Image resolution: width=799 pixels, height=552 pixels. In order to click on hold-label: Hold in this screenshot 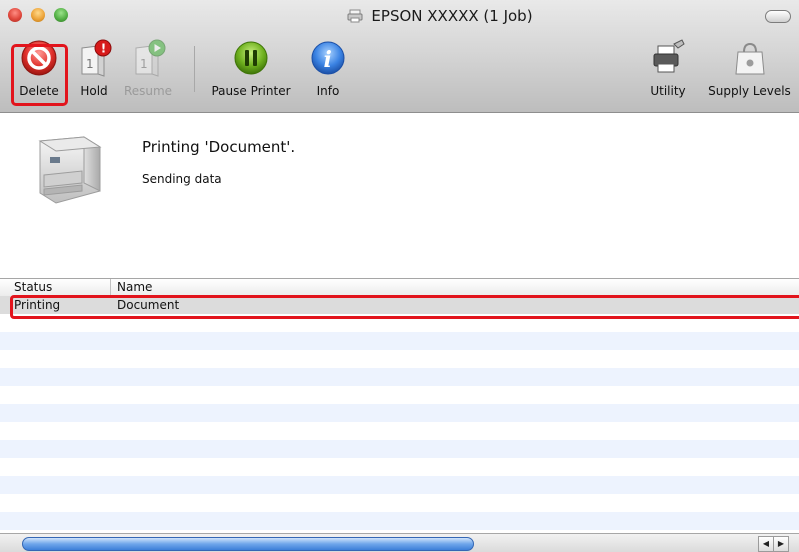, I will do `click(94, 91)`.